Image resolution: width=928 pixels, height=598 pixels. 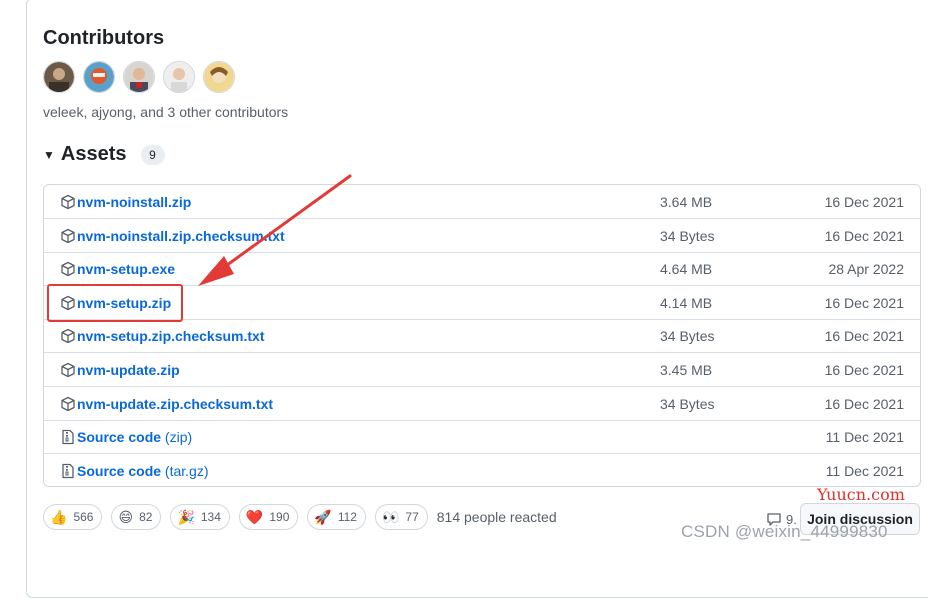 I want to click on reactions-summary: 814 people reacted, so click(x=496, y=517).